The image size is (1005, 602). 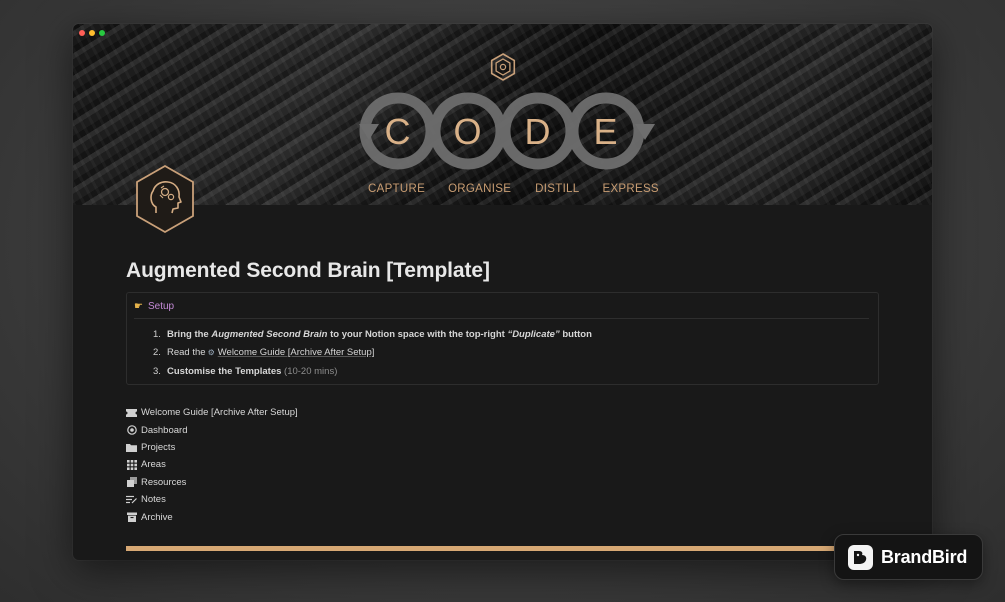 I want to click on page-link-areas: Areas, so click(x=212, y=464).